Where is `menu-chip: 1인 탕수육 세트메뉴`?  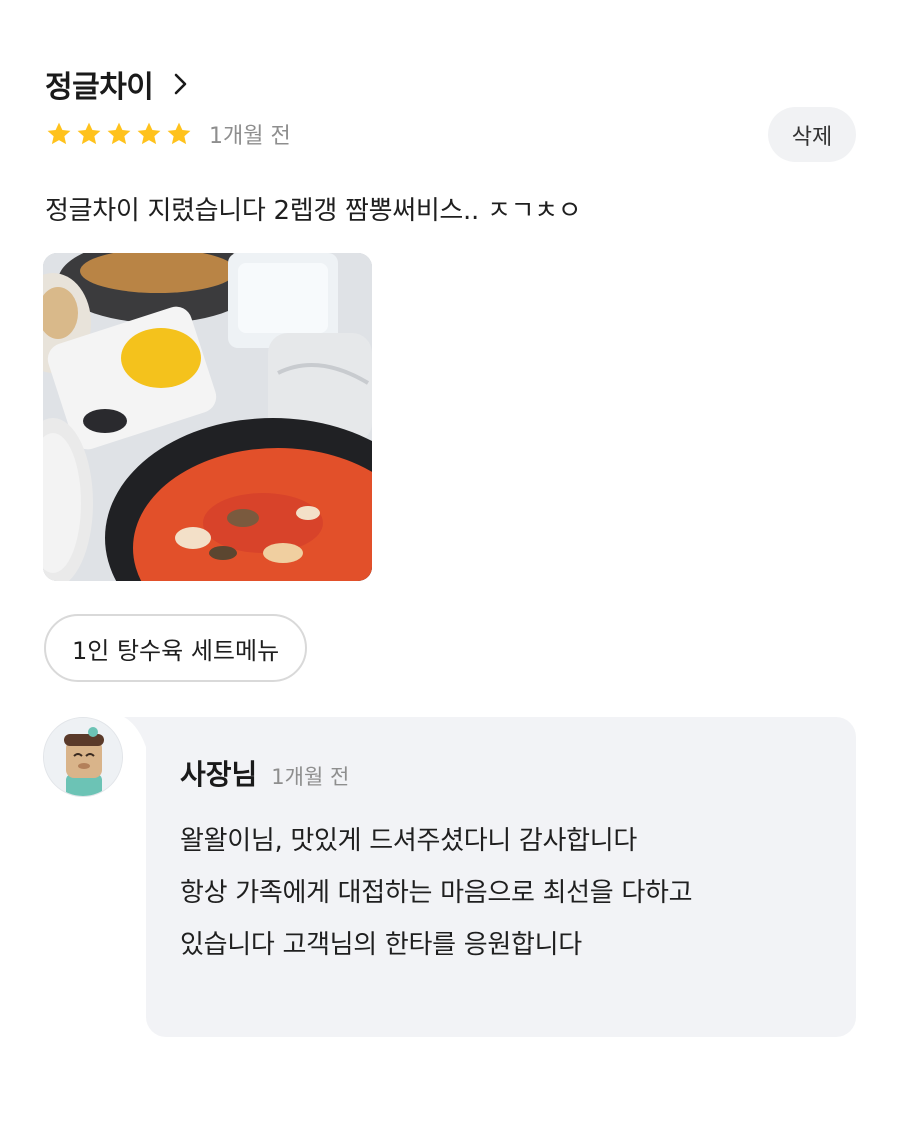
menu-chip: 1인 탕수육 세트메뉴 is located at coordinates (176, 648).